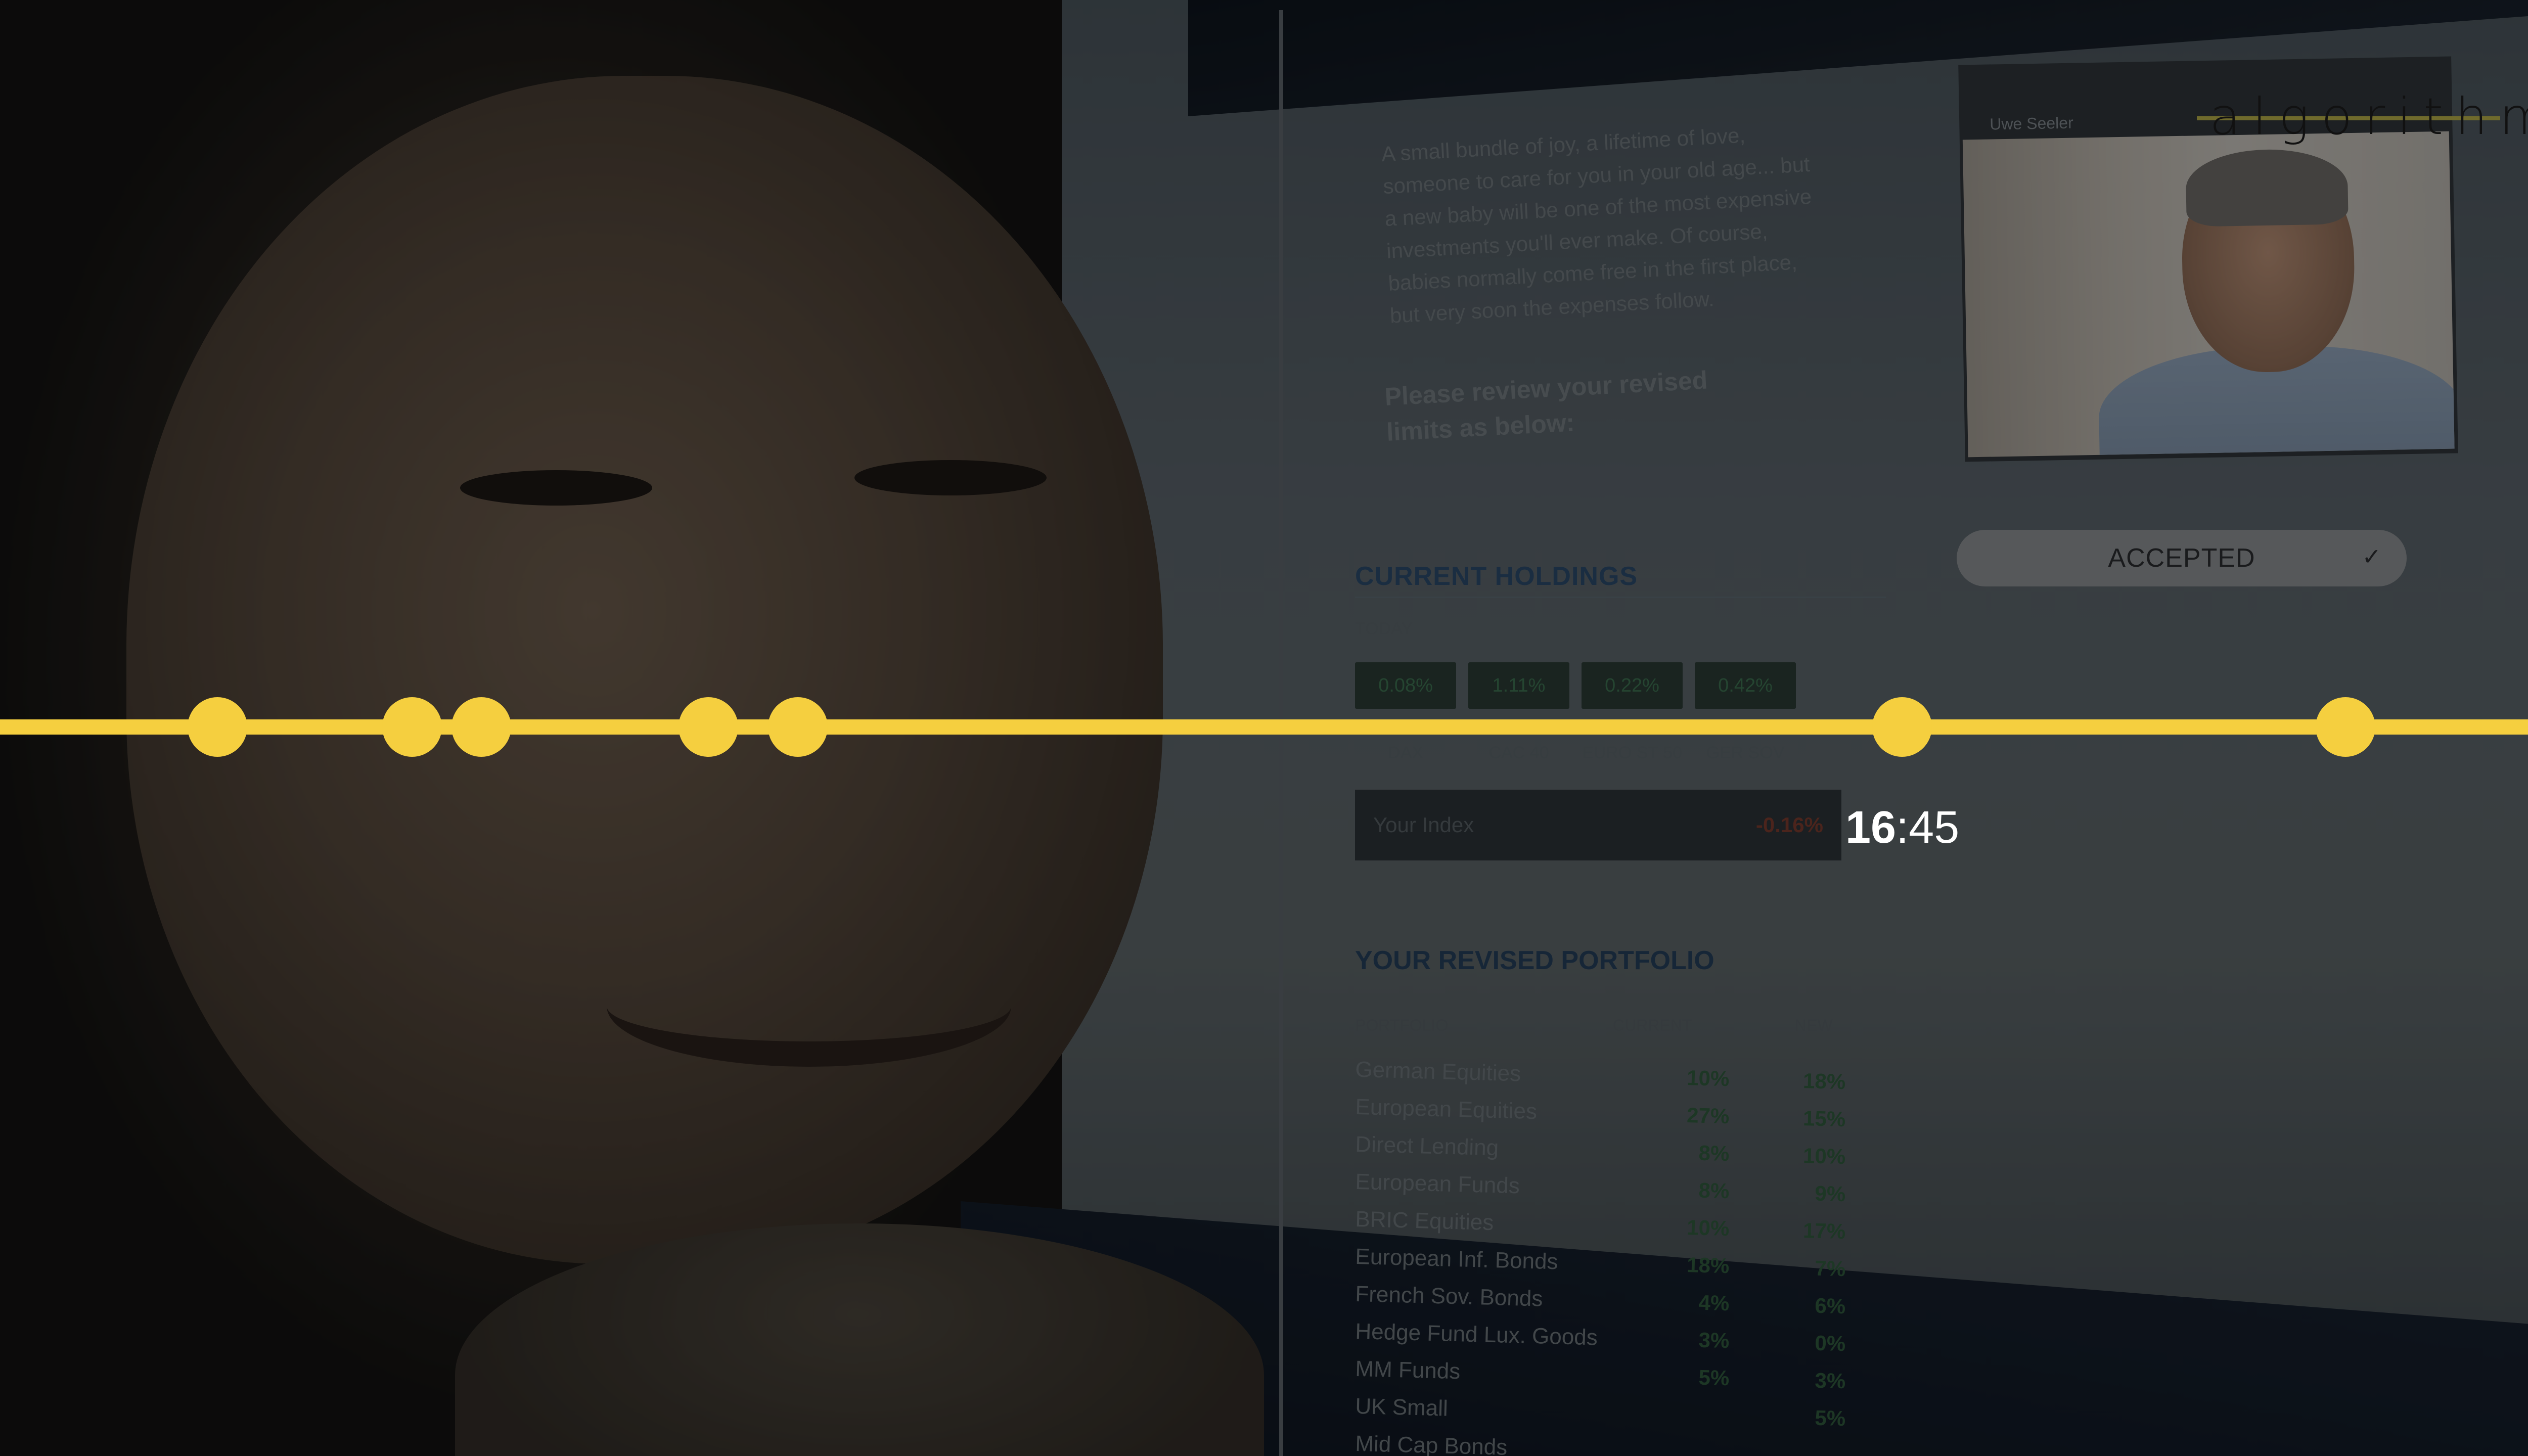  What do you see at coordinates (2369, 116) in the screenshot?
I see `brand-logo: algorithm` at bounding box center [2369, 116].